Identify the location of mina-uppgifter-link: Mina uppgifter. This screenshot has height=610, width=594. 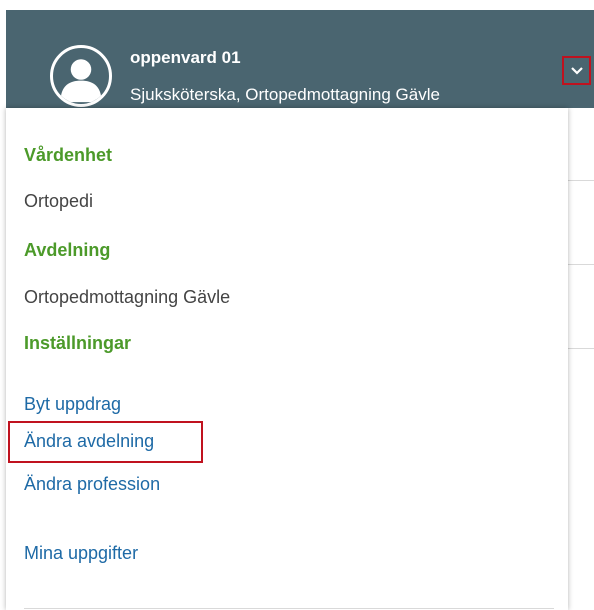
(81, 553).